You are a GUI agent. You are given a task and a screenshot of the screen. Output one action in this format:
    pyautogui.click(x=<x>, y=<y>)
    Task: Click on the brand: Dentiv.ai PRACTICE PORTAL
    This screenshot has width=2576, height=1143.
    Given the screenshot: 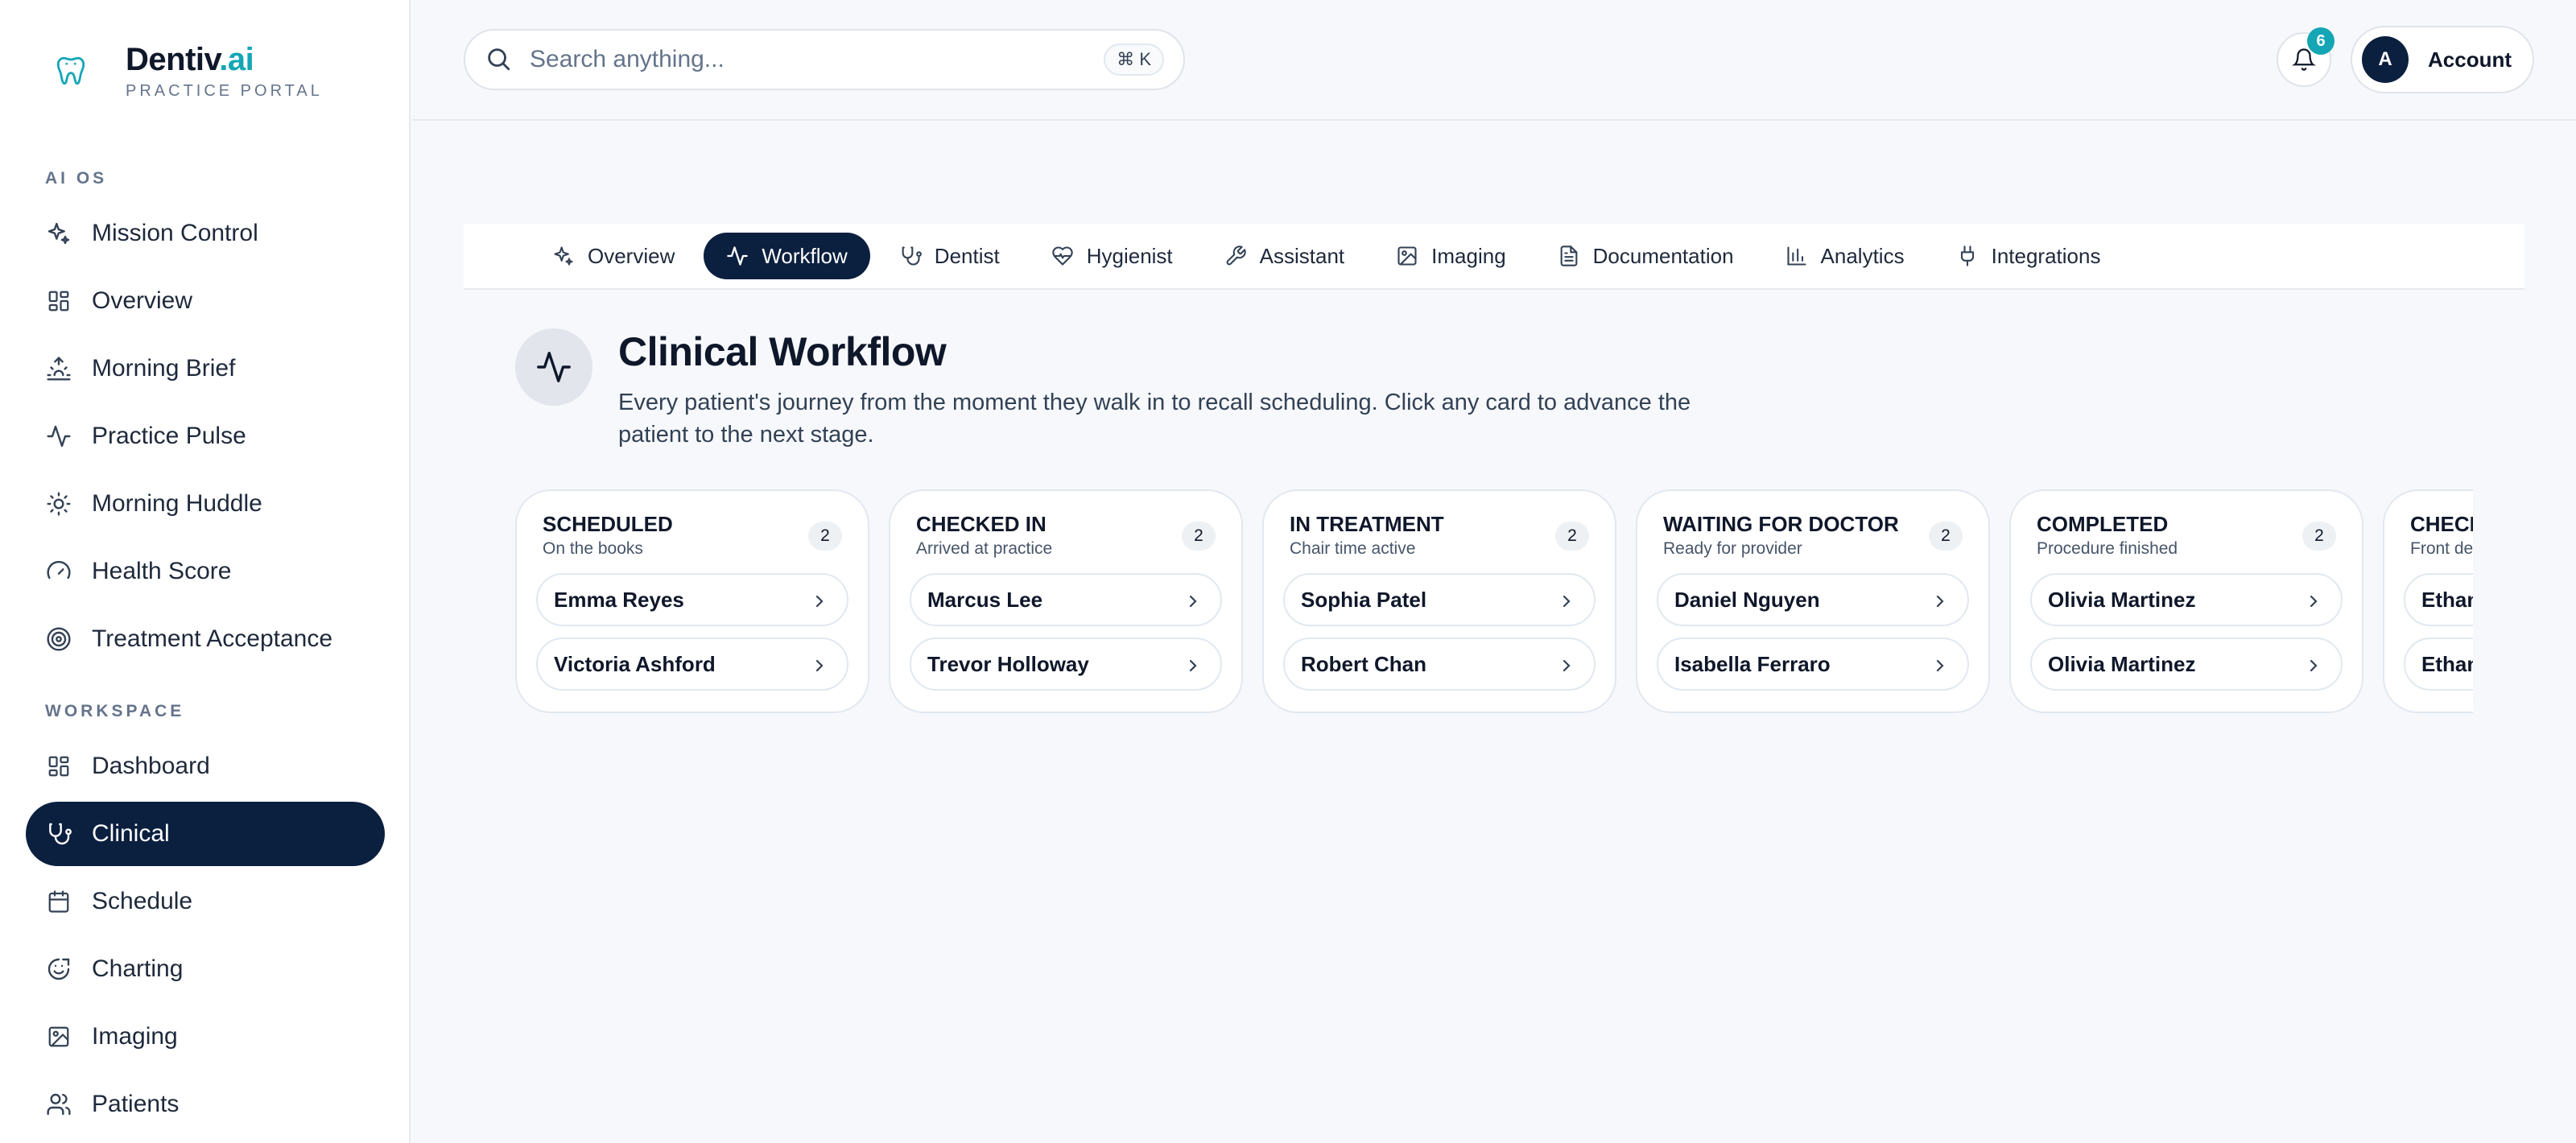 What is the action you would take?
    pyautogui.click(x=184, y=70)
    